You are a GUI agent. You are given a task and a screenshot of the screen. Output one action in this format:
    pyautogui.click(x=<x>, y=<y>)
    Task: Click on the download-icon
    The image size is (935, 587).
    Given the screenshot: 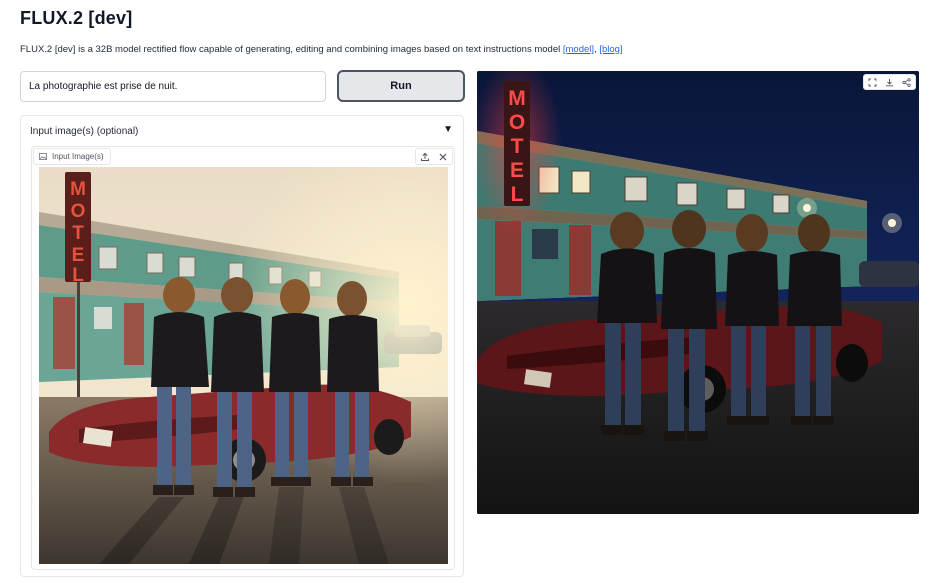 What is the action you would take?
    pyautogui.click(x=889, y=82)
    